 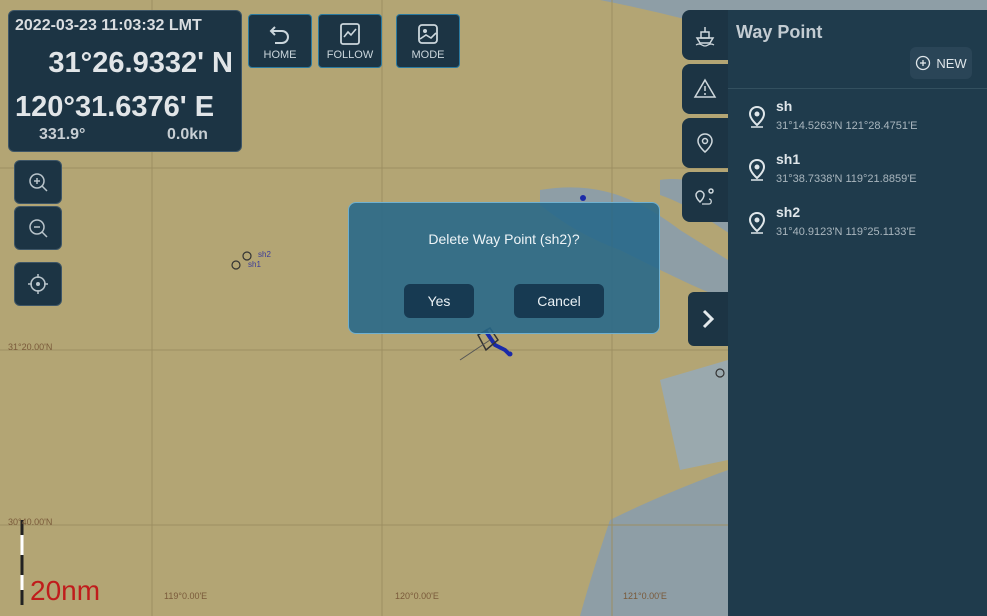 I want to click on tab-waypoint, so click(x=705, y=143).